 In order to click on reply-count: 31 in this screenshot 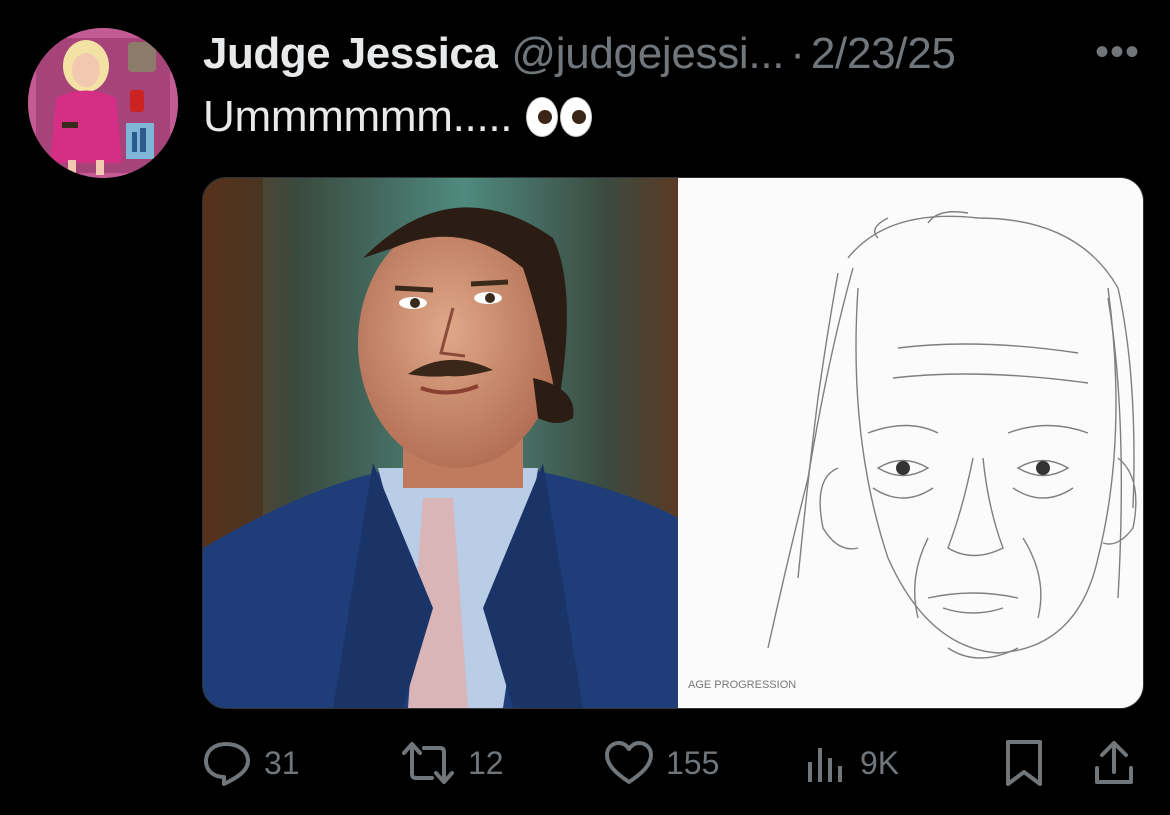, I will do `click(282, 762)`.